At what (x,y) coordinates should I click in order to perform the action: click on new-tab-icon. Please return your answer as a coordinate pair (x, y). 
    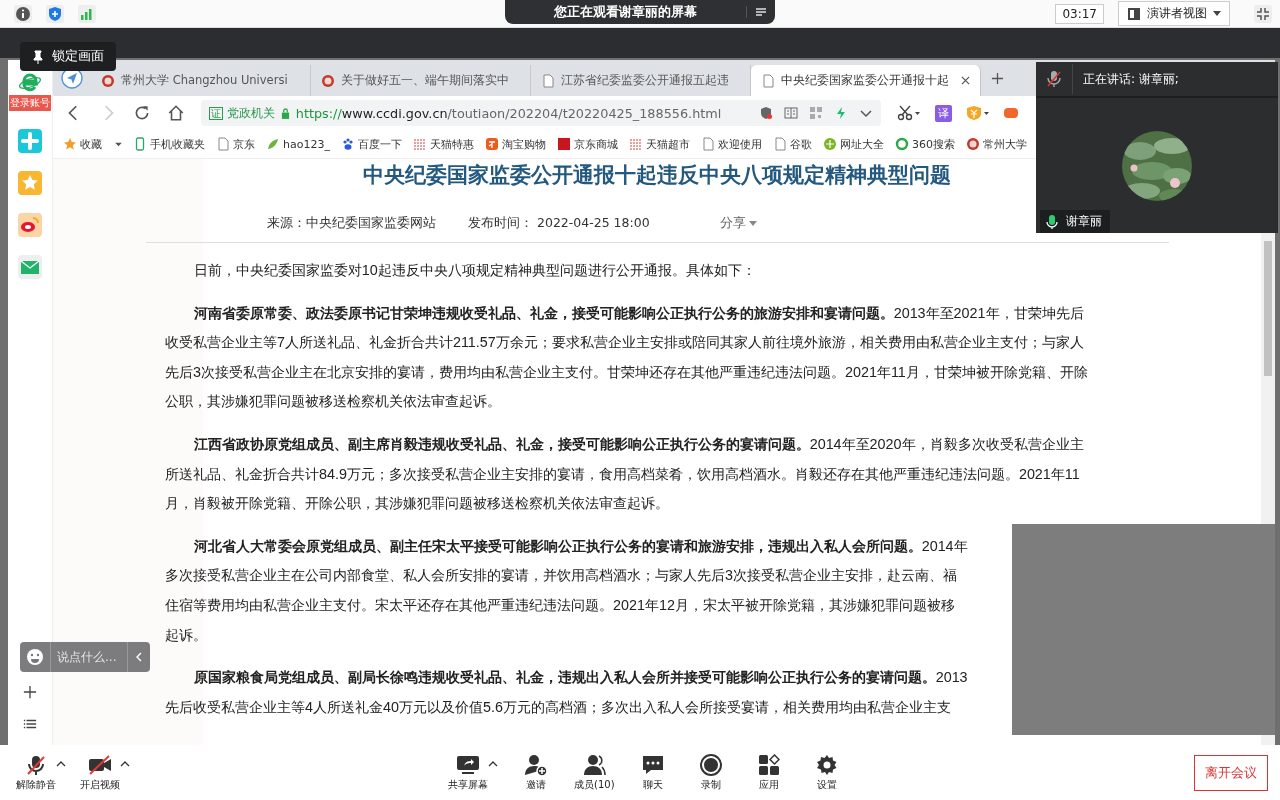
    Looking at the image, I should click on (997, 78).